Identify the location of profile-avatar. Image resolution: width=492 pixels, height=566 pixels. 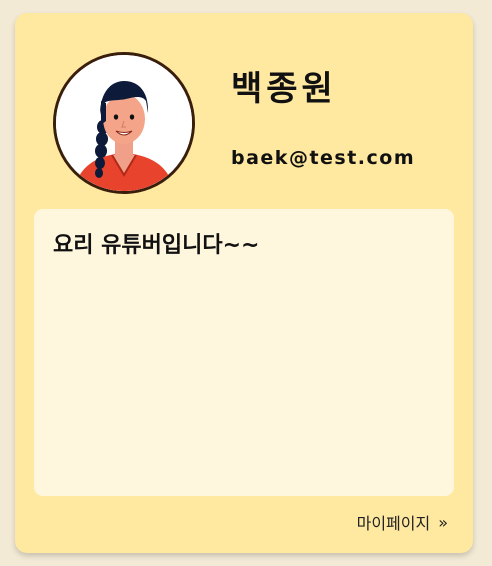
(124, 123).